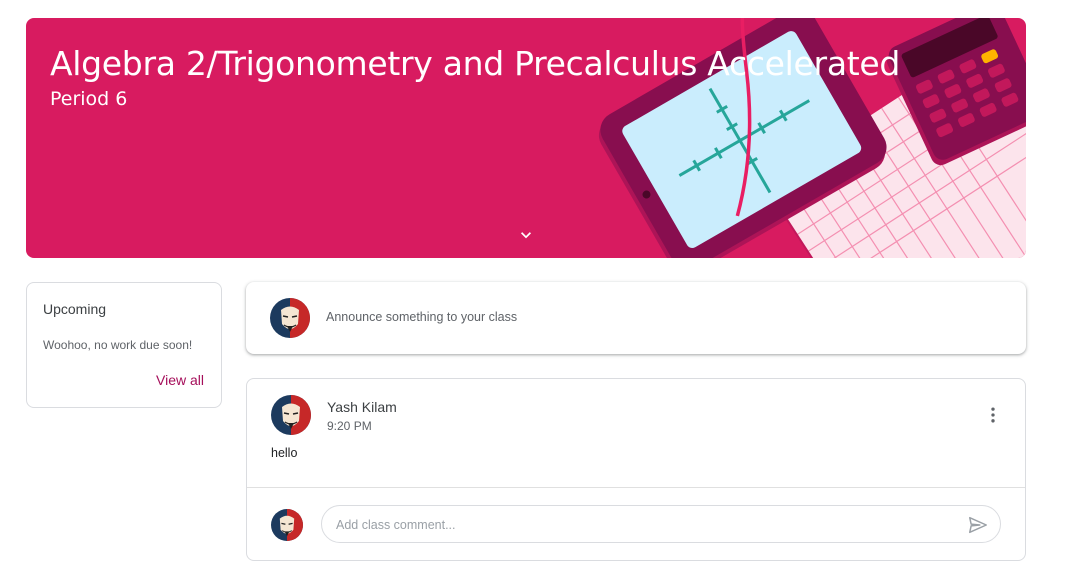 The width and height of the screenshot is (1081, 571). What do you see at coordinates (349, 426) in the screenshot?
I see `post-time: 9:20 PM` at bounding box center [349, 426].